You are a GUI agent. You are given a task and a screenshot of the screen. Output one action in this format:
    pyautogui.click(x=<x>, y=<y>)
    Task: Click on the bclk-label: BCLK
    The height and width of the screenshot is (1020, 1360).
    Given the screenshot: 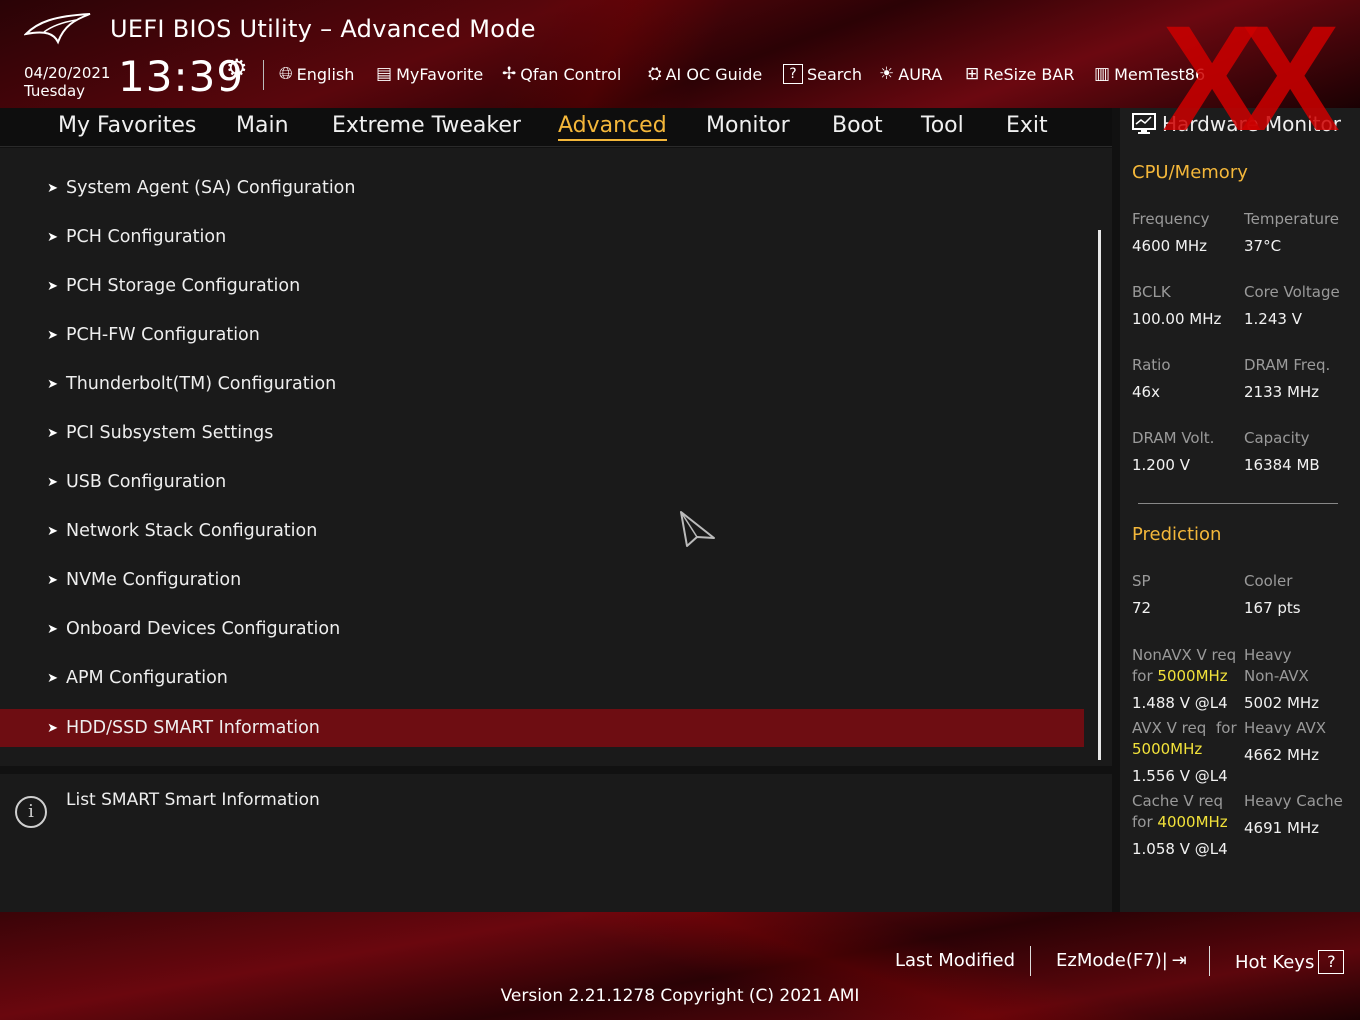 What is the action you would take?
    pyautogui.click(x=1151, y=292)
    